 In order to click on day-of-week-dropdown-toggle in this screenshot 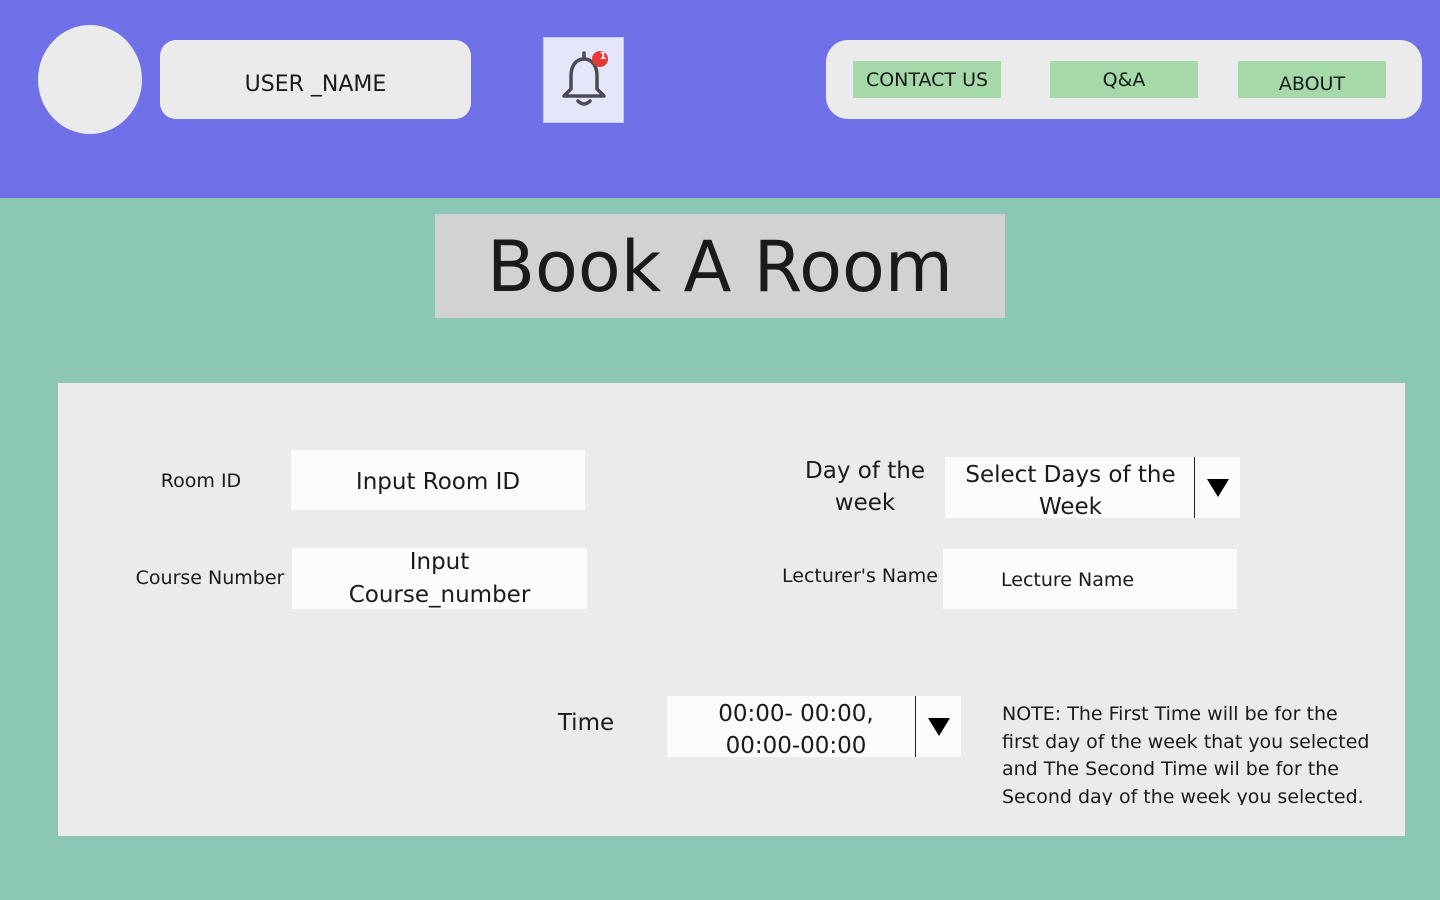, I will do `click(1217, 487)`.